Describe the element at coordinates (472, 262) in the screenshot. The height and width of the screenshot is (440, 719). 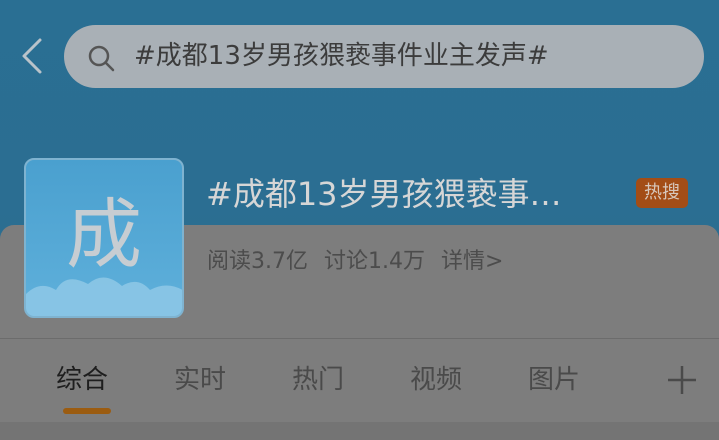
I see `details-link: 详情>` at that location.